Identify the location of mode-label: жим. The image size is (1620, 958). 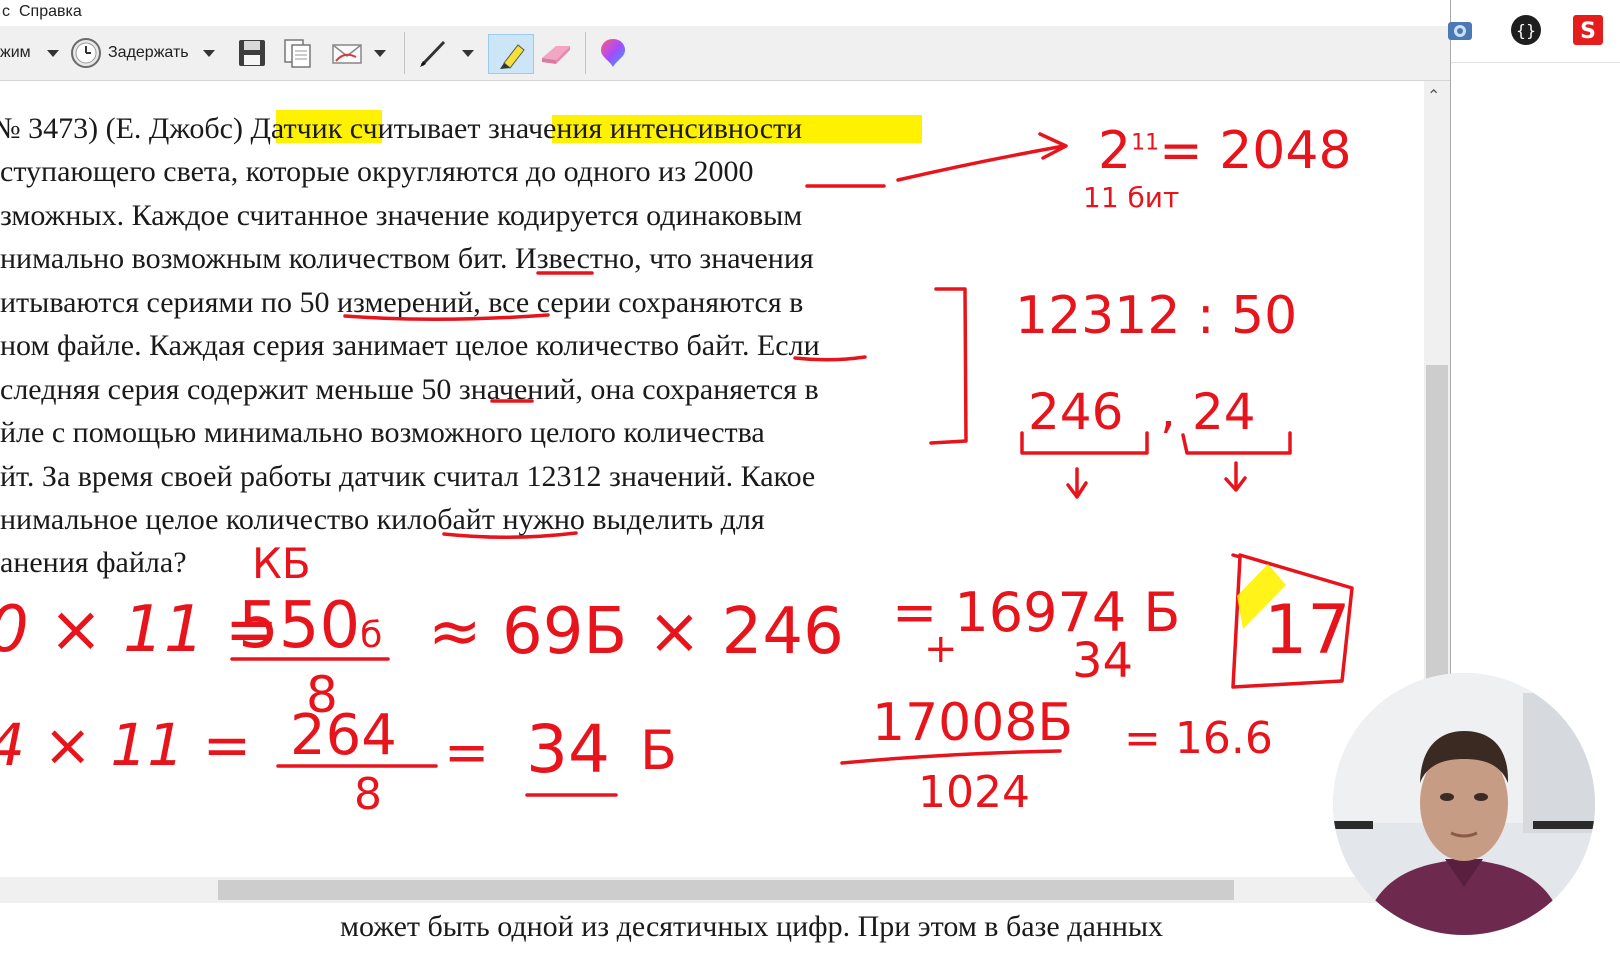
(15, 52).